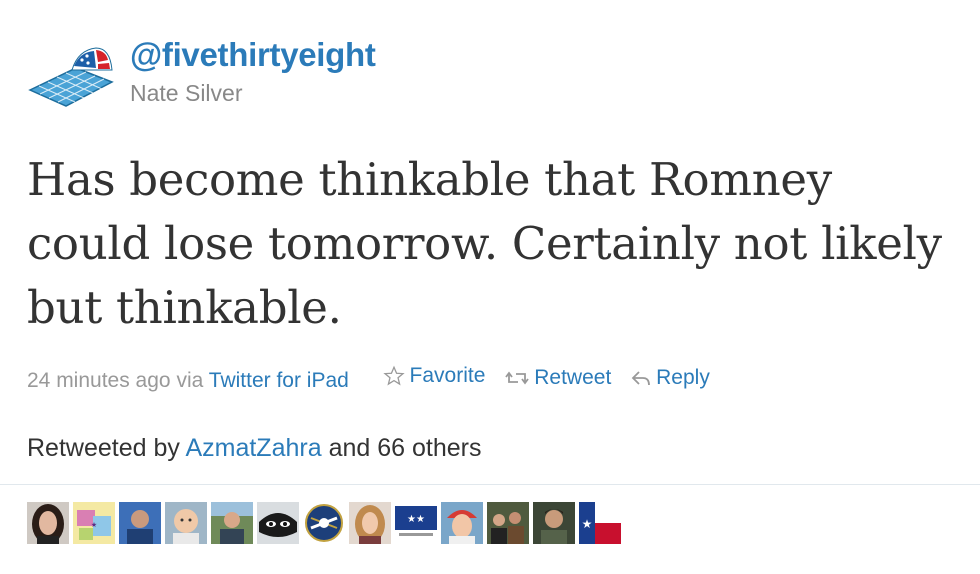 The image size is (980, 574). I want to click on avatar-woman-blonde-icon, so click(370, 523).